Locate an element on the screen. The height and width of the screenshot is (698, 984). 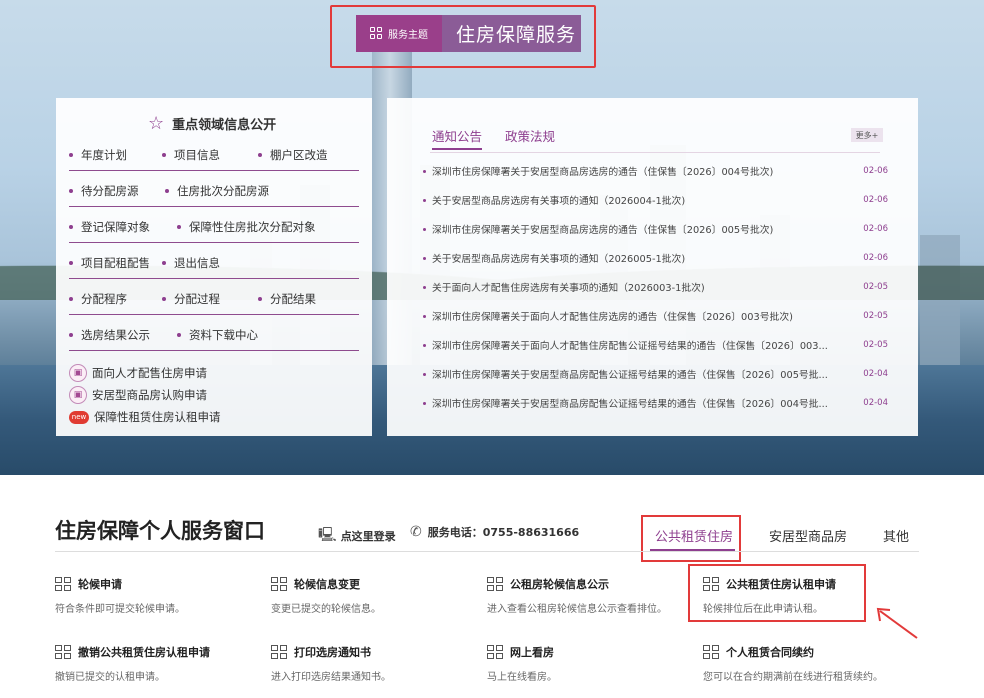
service-card-cancel-rental: 撤销公共租赁住房认租申请 撤销已提交的认租申请。 is located at coordinates (160, 663).